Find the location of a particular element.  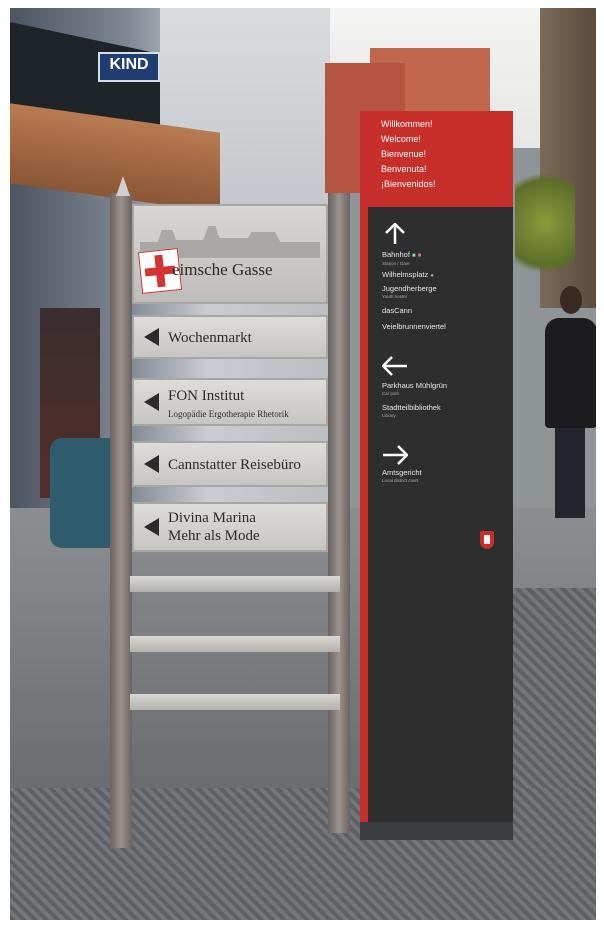

street-name-plate: eimsche Gasse is located at coordinates (230, 254).